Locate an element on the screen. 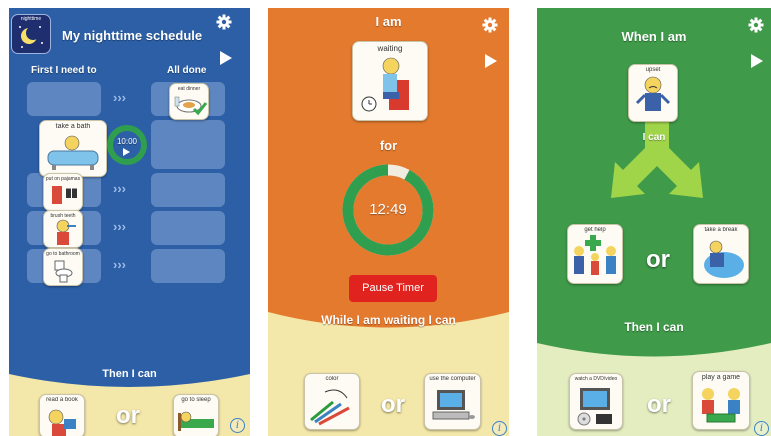 The image size is (771, 436). split-arrow-icon is located at coordinates (657, 158).